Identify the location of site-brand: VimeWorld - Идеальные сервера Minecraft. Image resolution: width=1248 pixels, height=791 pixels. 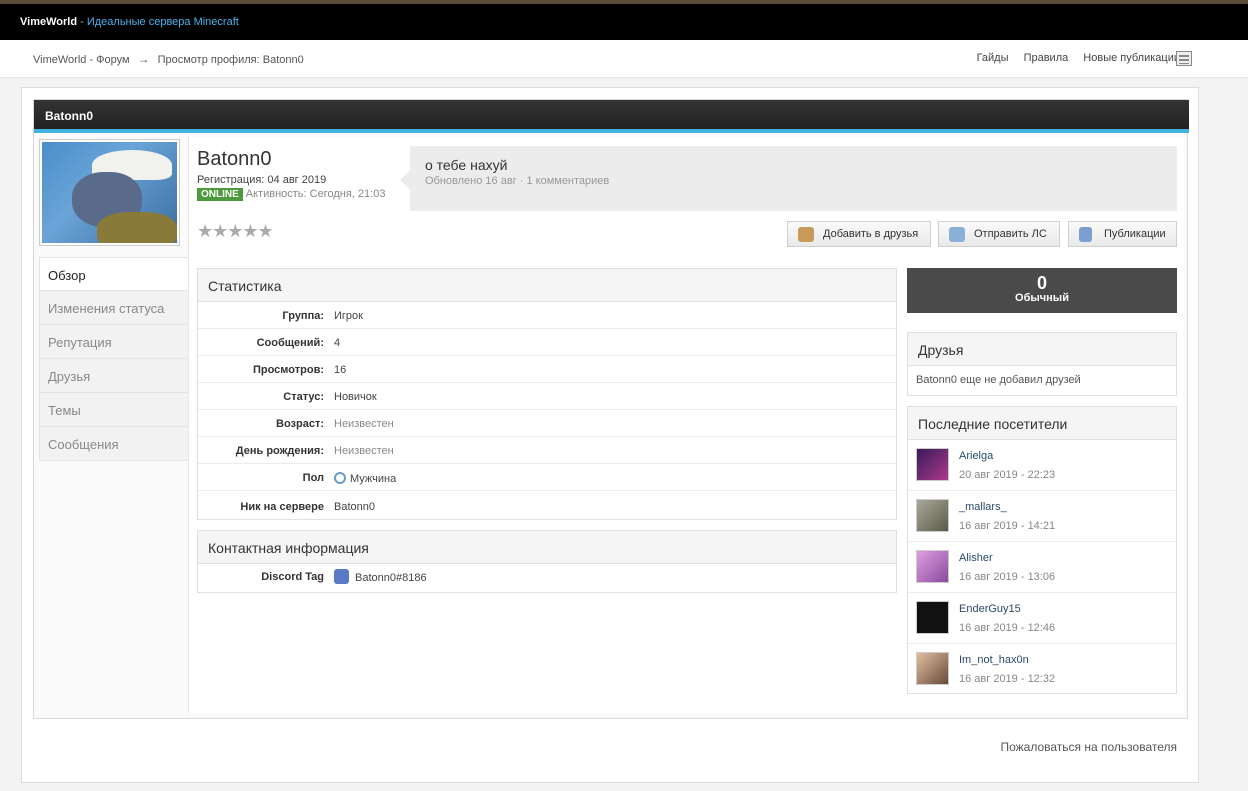
(129, 22).